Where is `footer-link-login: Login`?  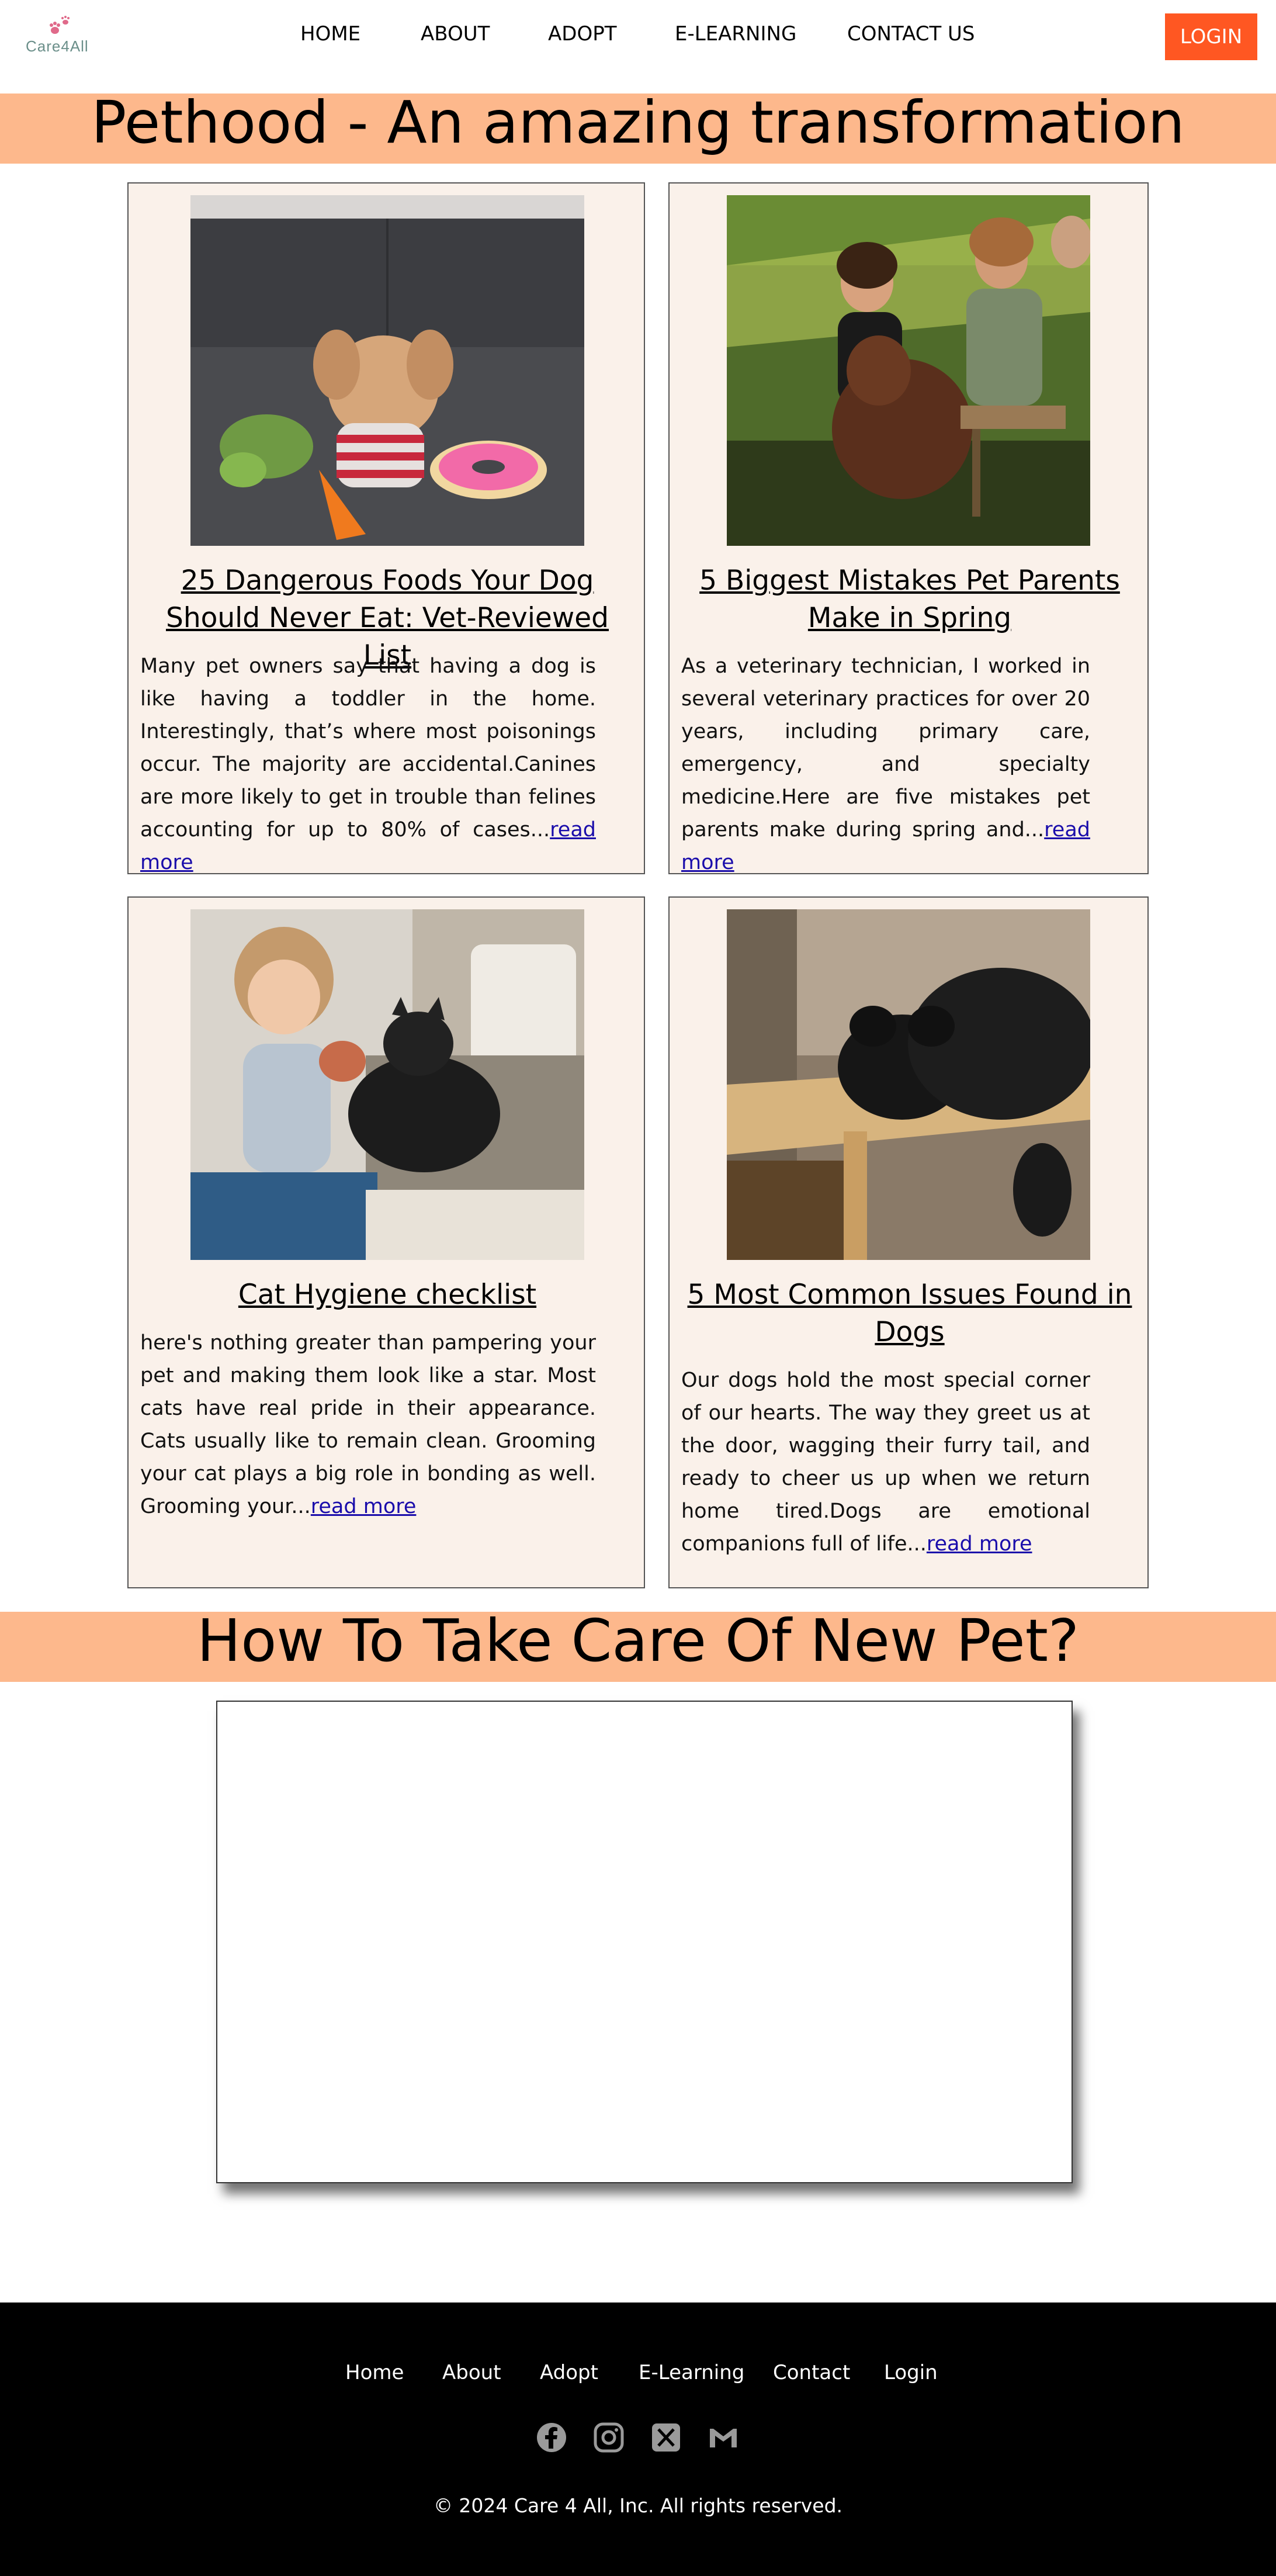 footer-link-login: Login is located at coordinates (911, 2372).